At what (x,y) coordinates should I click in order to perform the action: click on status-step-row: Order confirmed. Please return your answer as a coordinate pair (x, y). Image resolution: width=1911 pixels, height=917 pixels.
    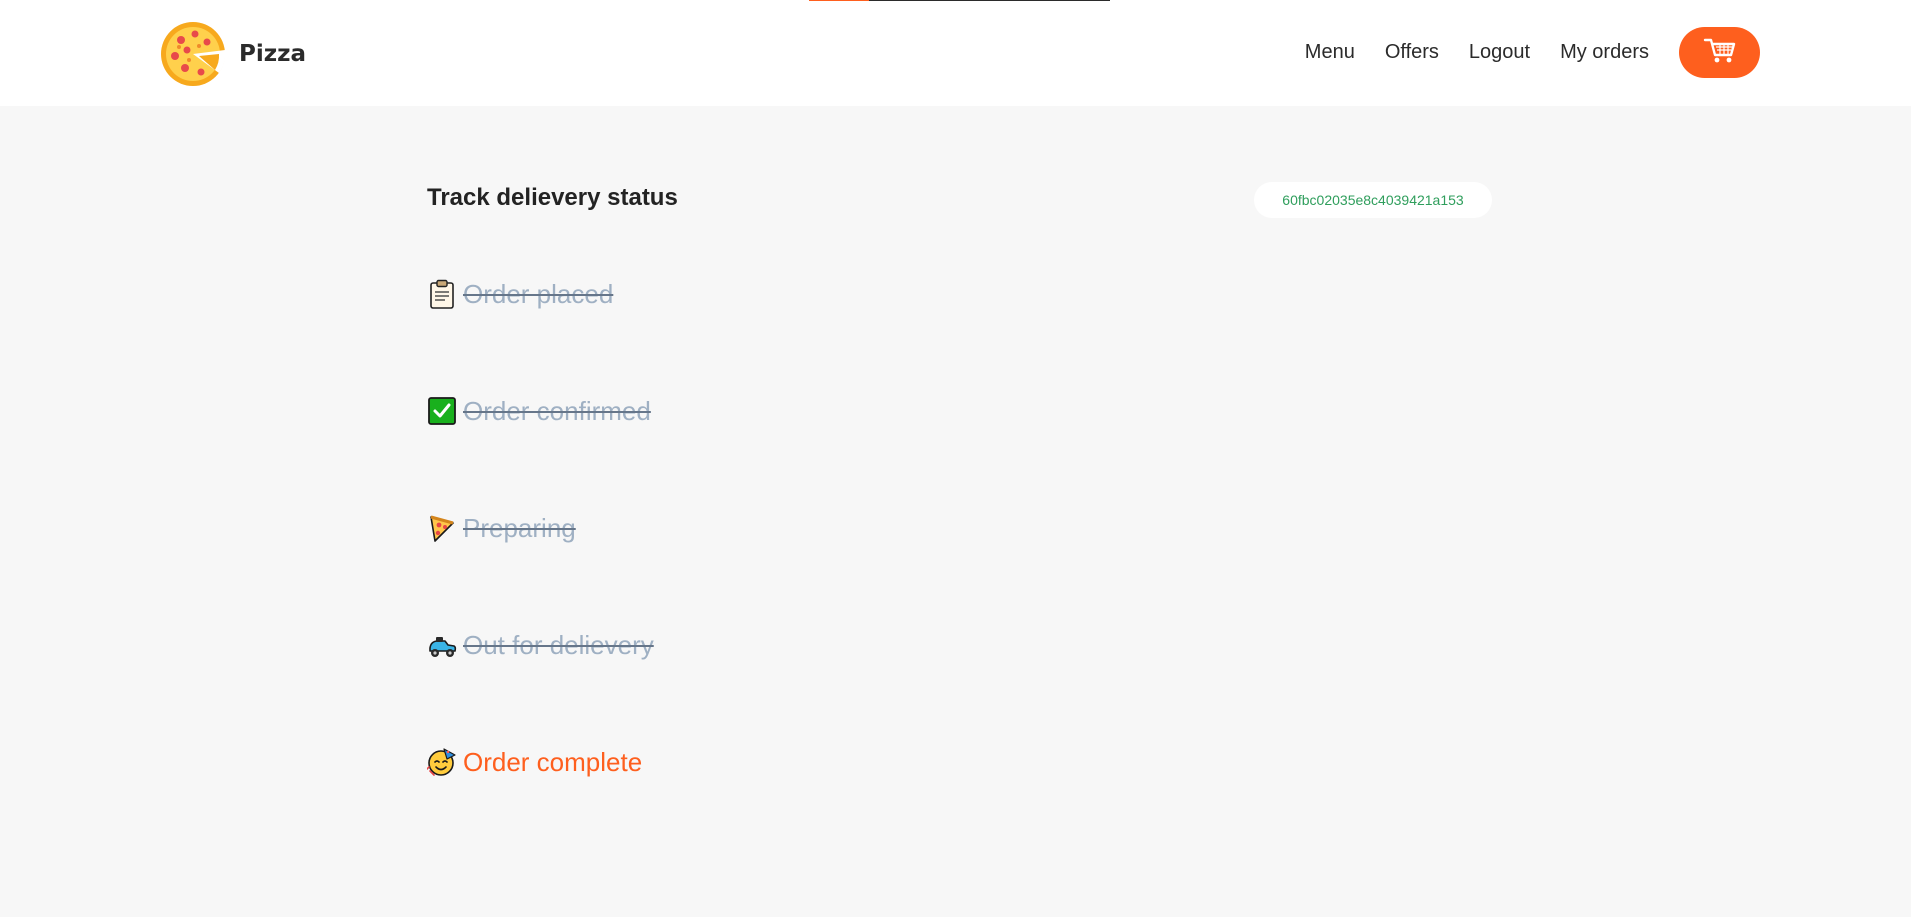
    Looking at the image, I should click on (539, 411).